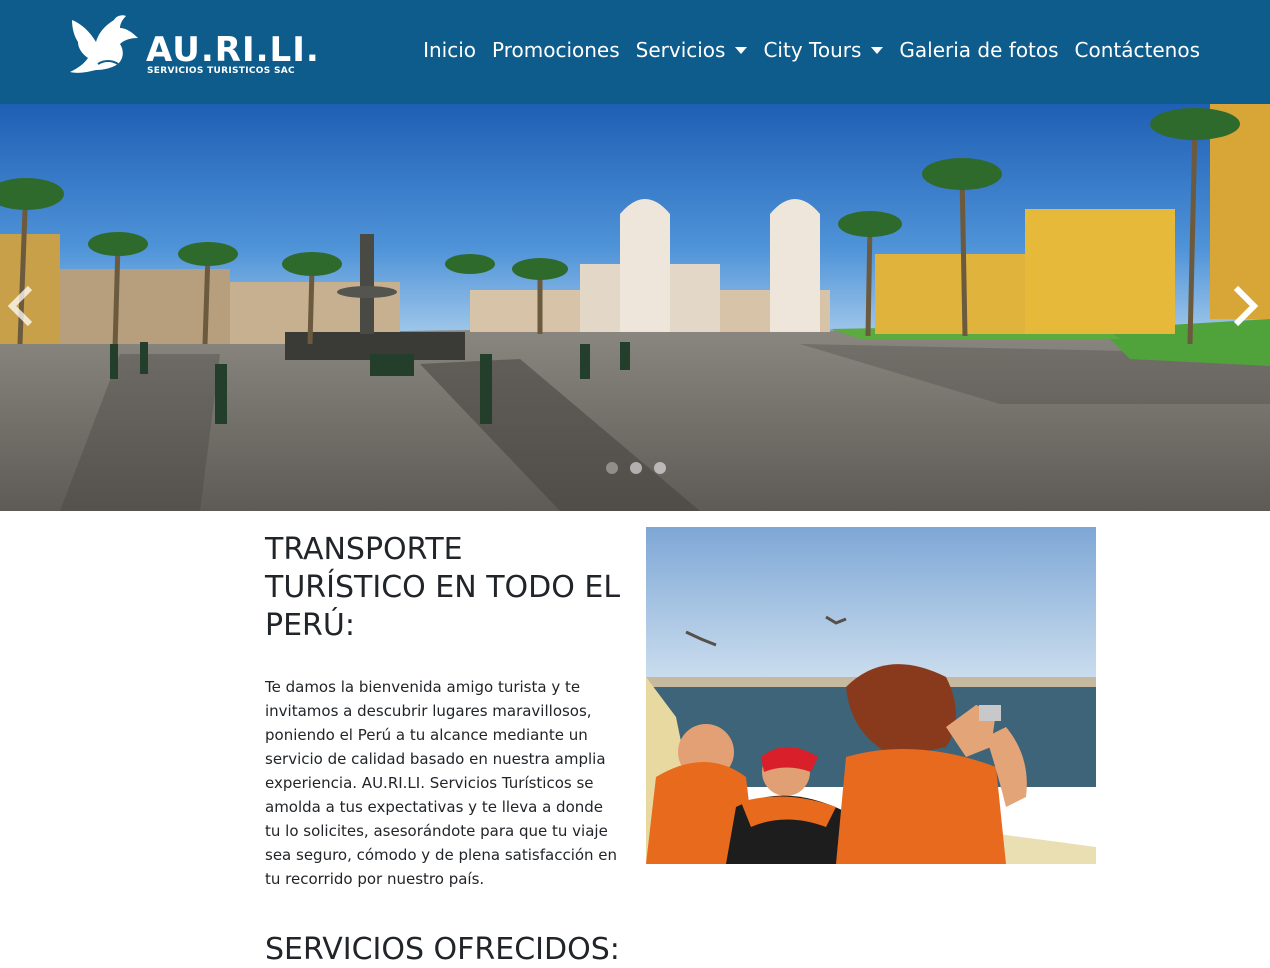 The image size is (1270, 968). Describe the element at coordinates (104, 44) in the screenshot. I see `eagle-icon` at that location.